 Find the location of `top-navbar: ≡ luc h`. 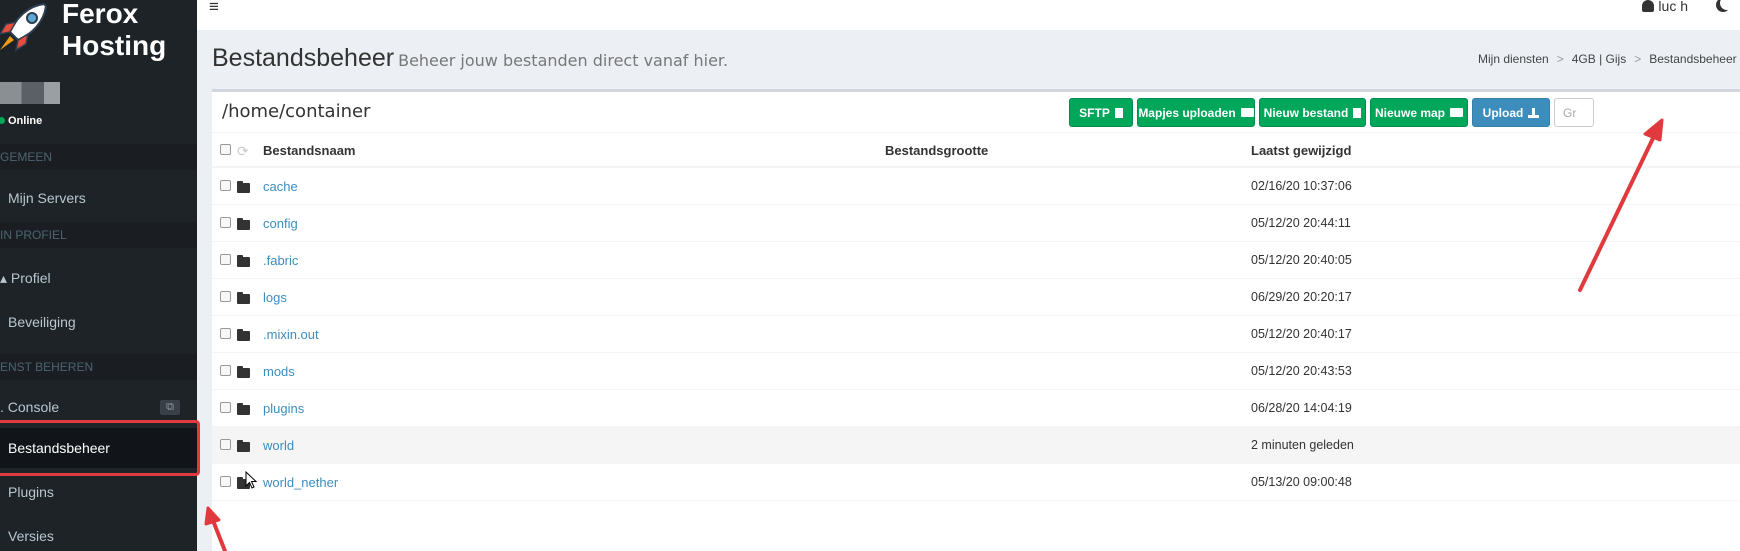

top-navbar: ≡ luc h is located at coordinates (968, 15).